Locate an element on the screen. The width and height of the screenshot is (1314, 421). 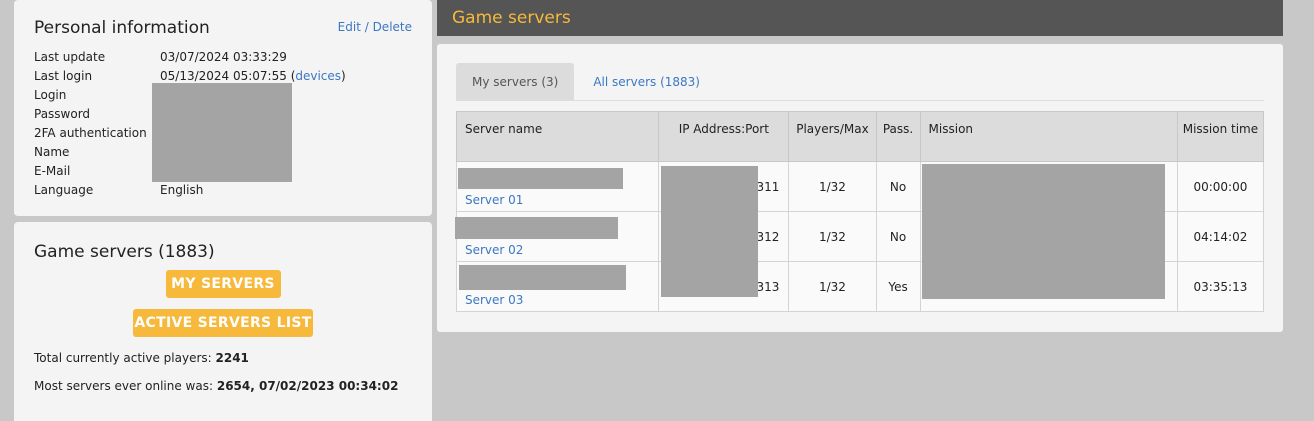
edit-delete-link: Edit / Delete is located at coordinates (375, 27).